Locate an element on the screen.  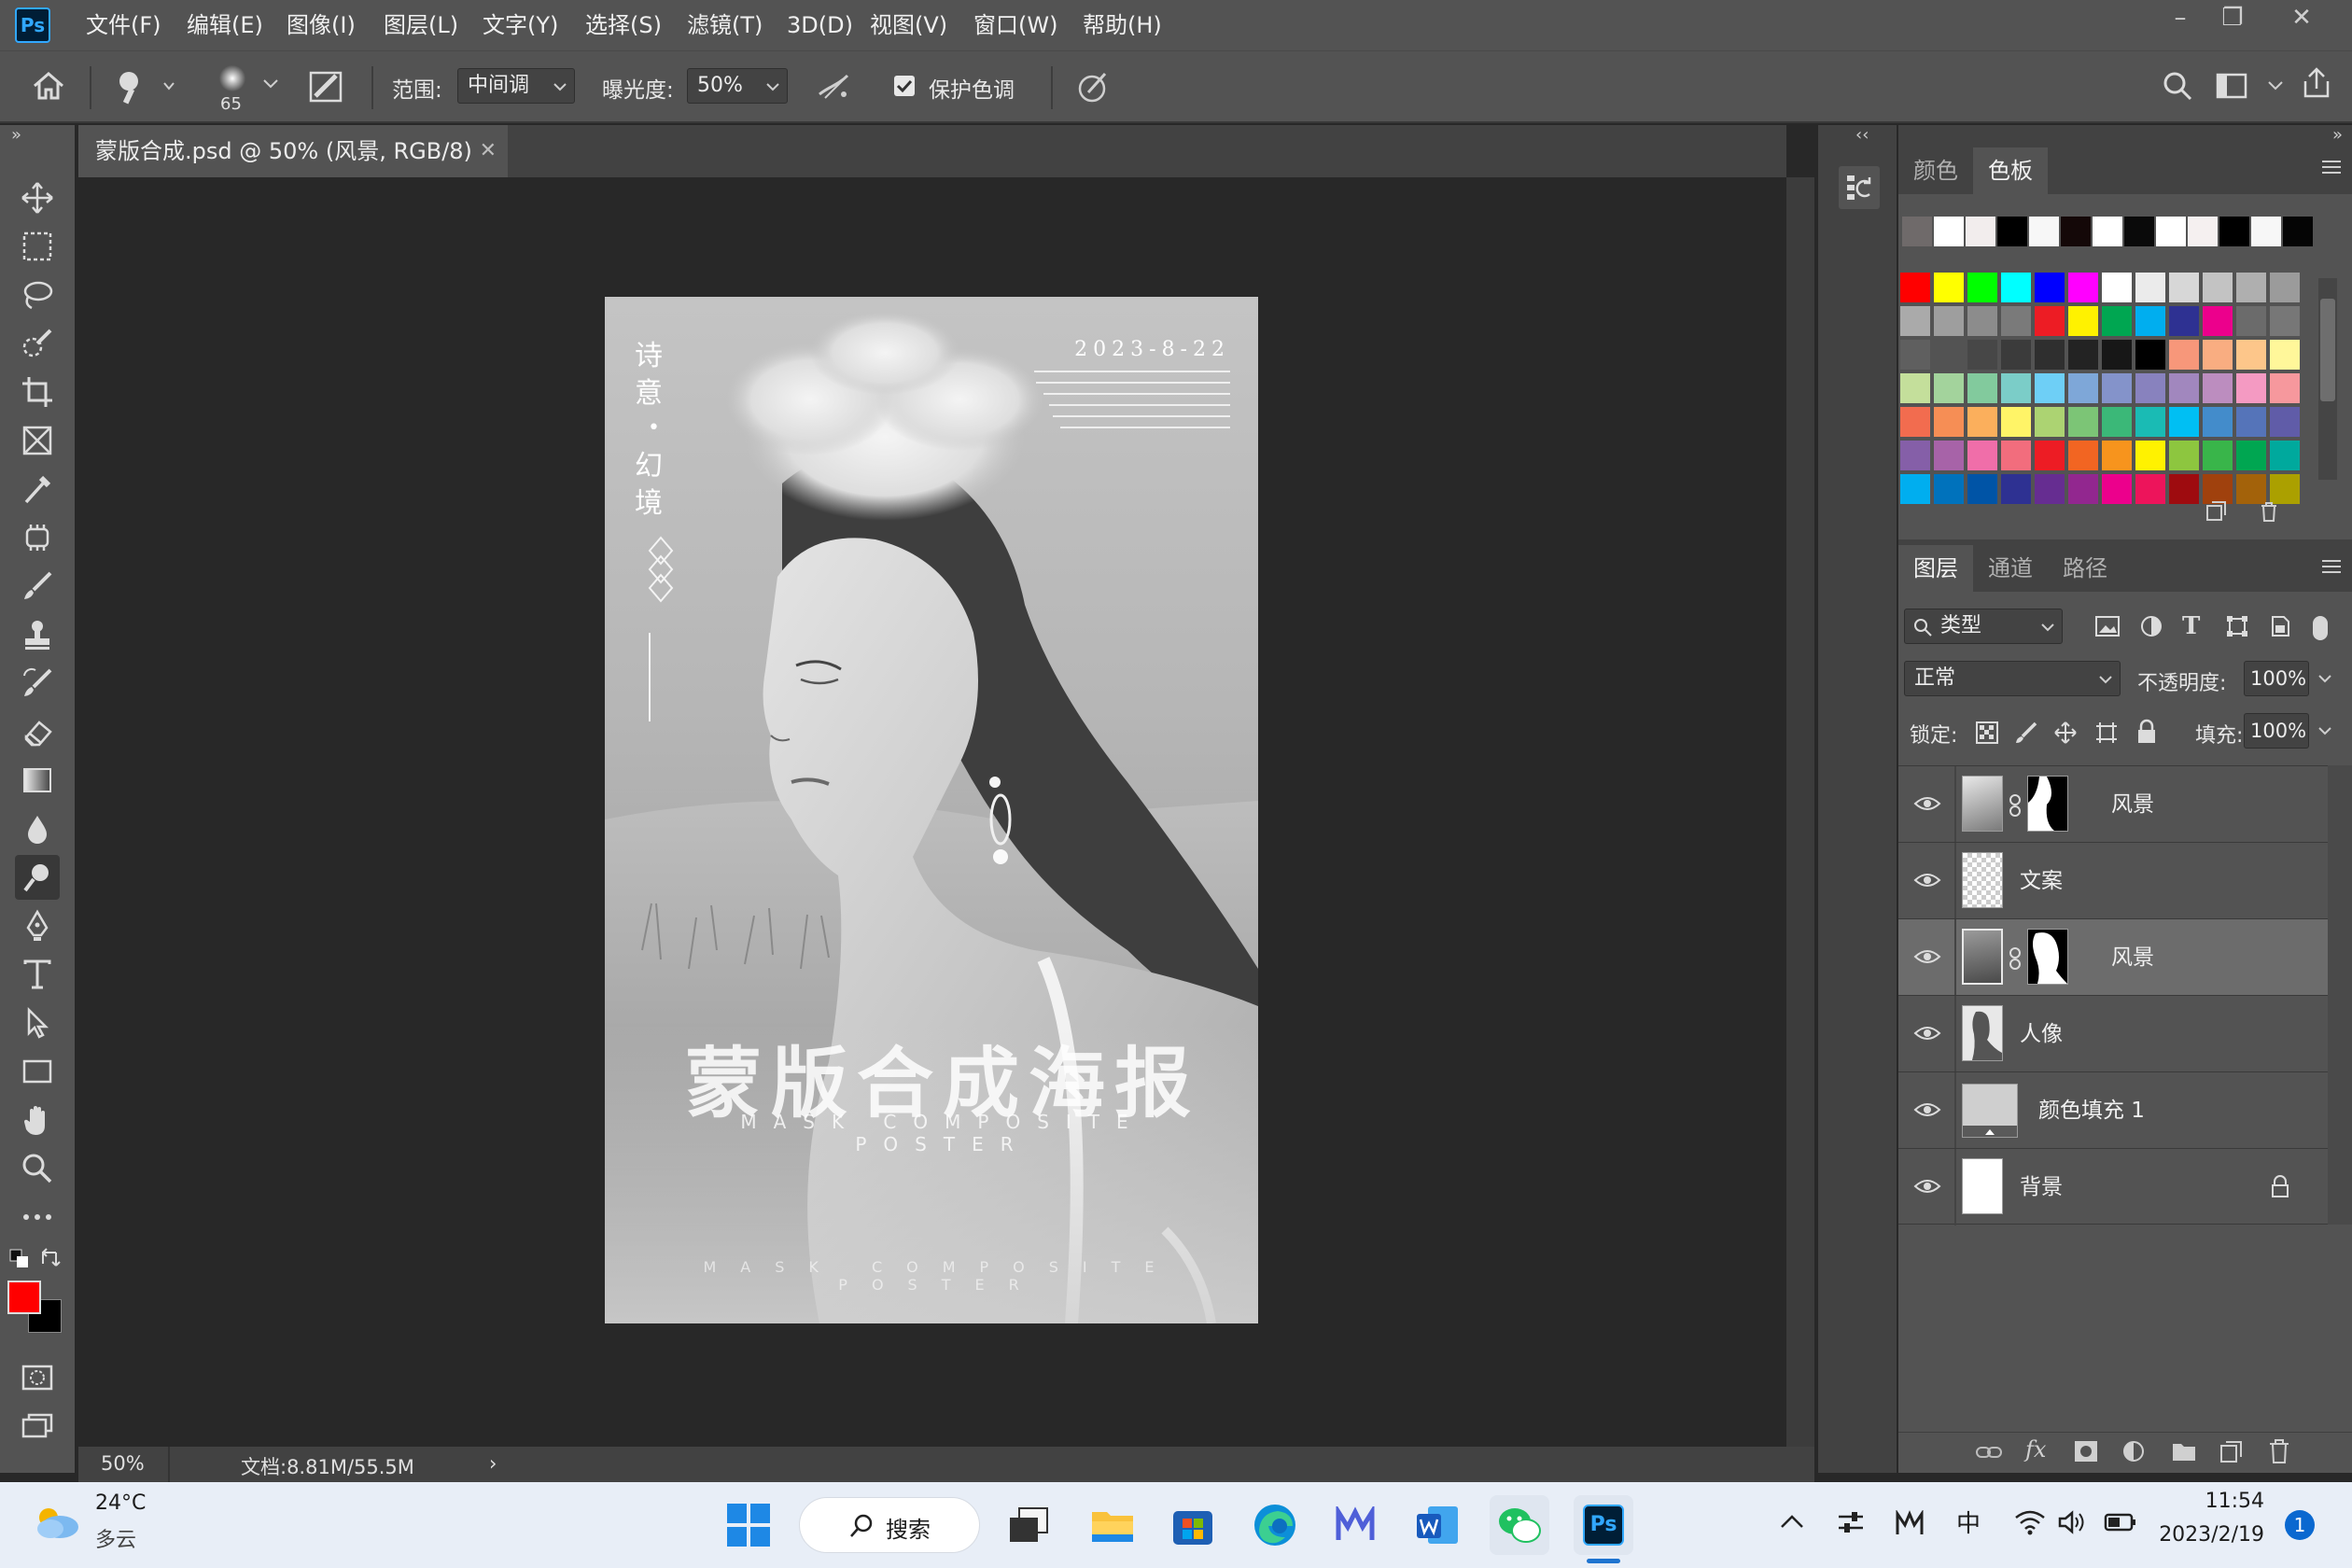
stamp-tool-icon is located at coordinates (37, 634).